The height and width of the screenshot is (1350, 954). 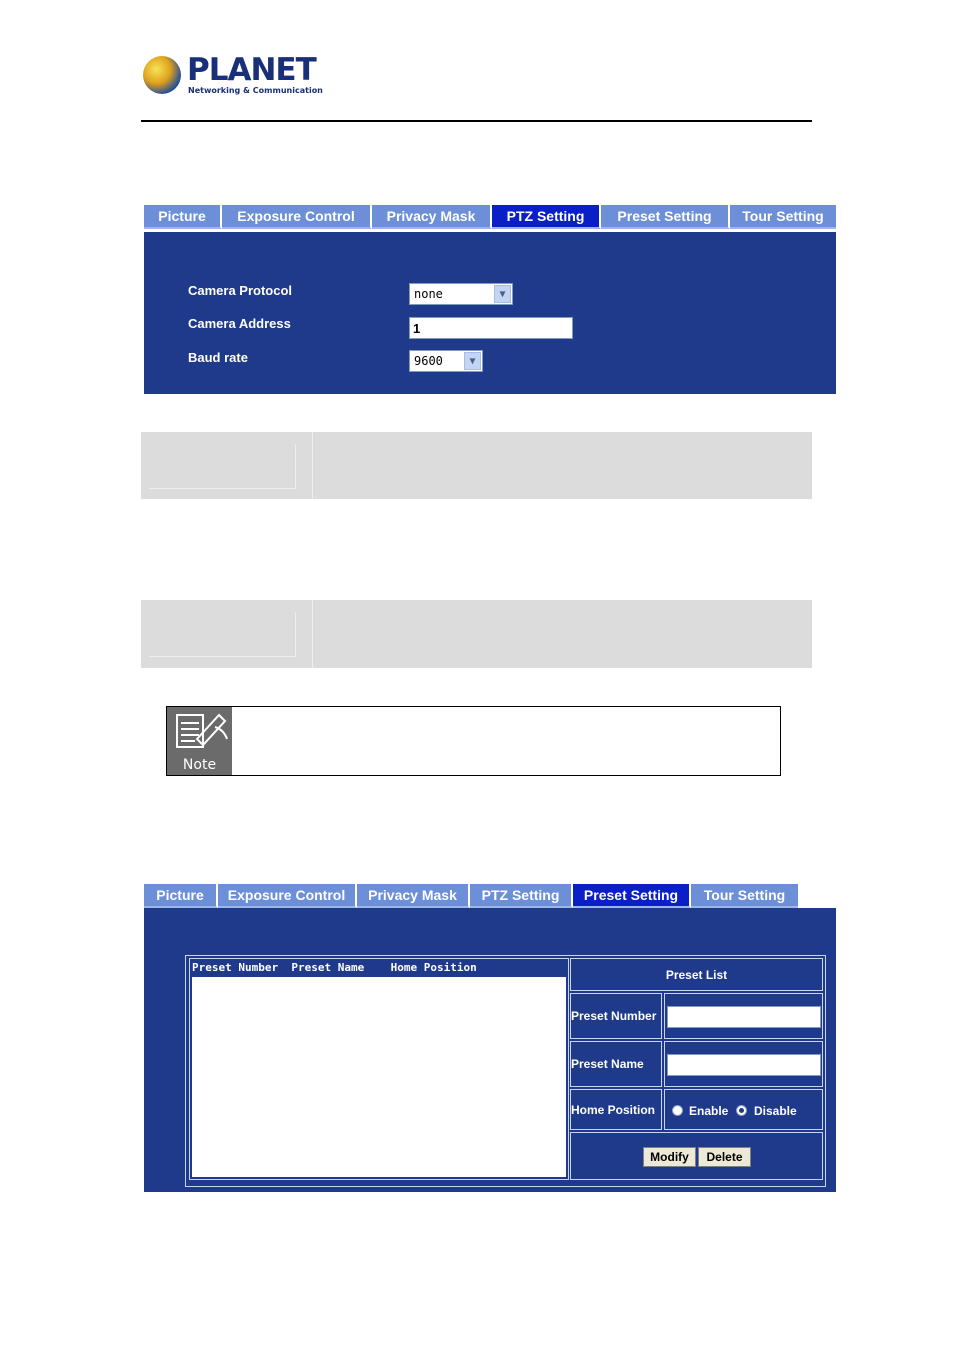 What do you see at coordinates (222, 466) in the screenshot?
I see `info-table-1-inner` at bounding box center [222, 466].